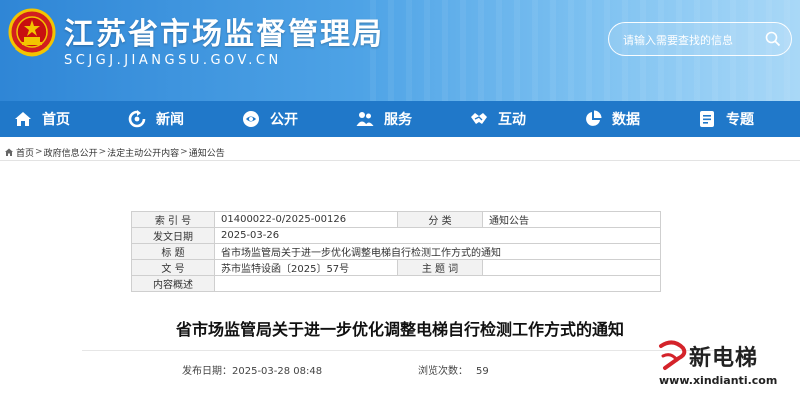 This screenshot has height=400, width=800. What do you see at coordinates (678, 40) in the screenshot?
I see `search-placeholder: 请输入需要查找的信息` at bounding box center [678, 40].